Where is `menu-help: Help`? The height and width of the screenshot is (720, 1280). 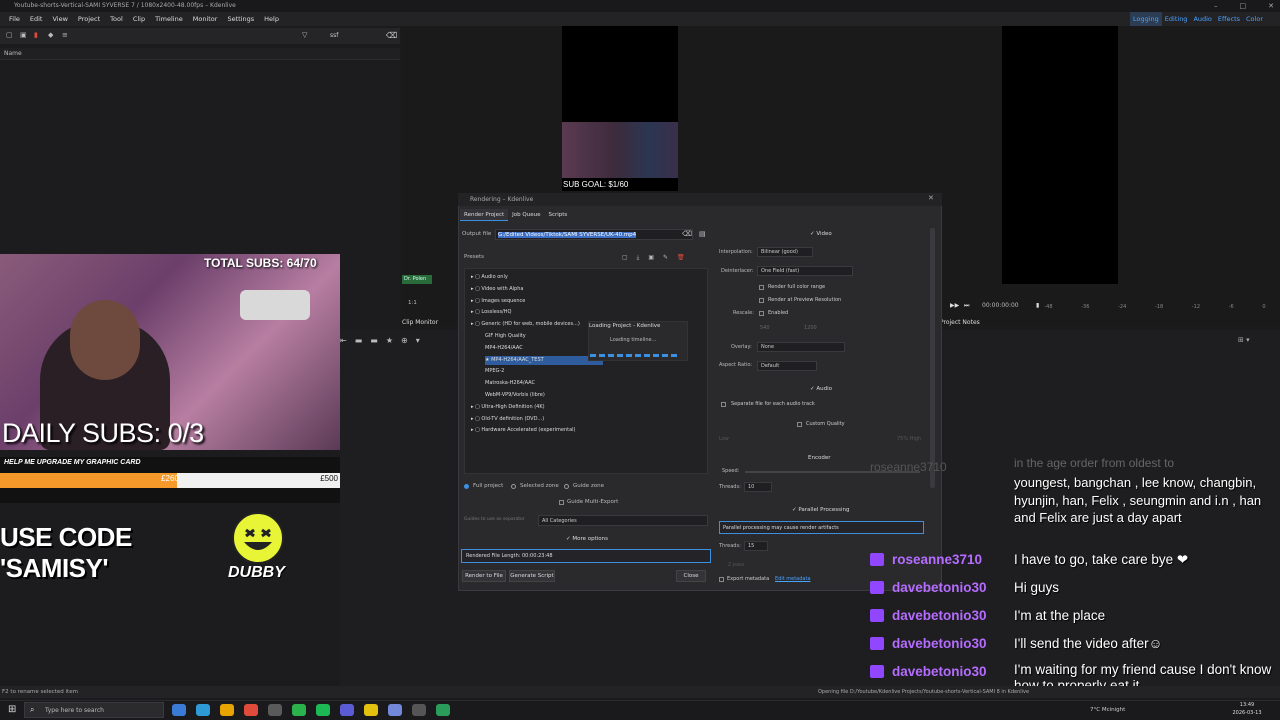
menu-help: Help is located at coordinates (271, 19).